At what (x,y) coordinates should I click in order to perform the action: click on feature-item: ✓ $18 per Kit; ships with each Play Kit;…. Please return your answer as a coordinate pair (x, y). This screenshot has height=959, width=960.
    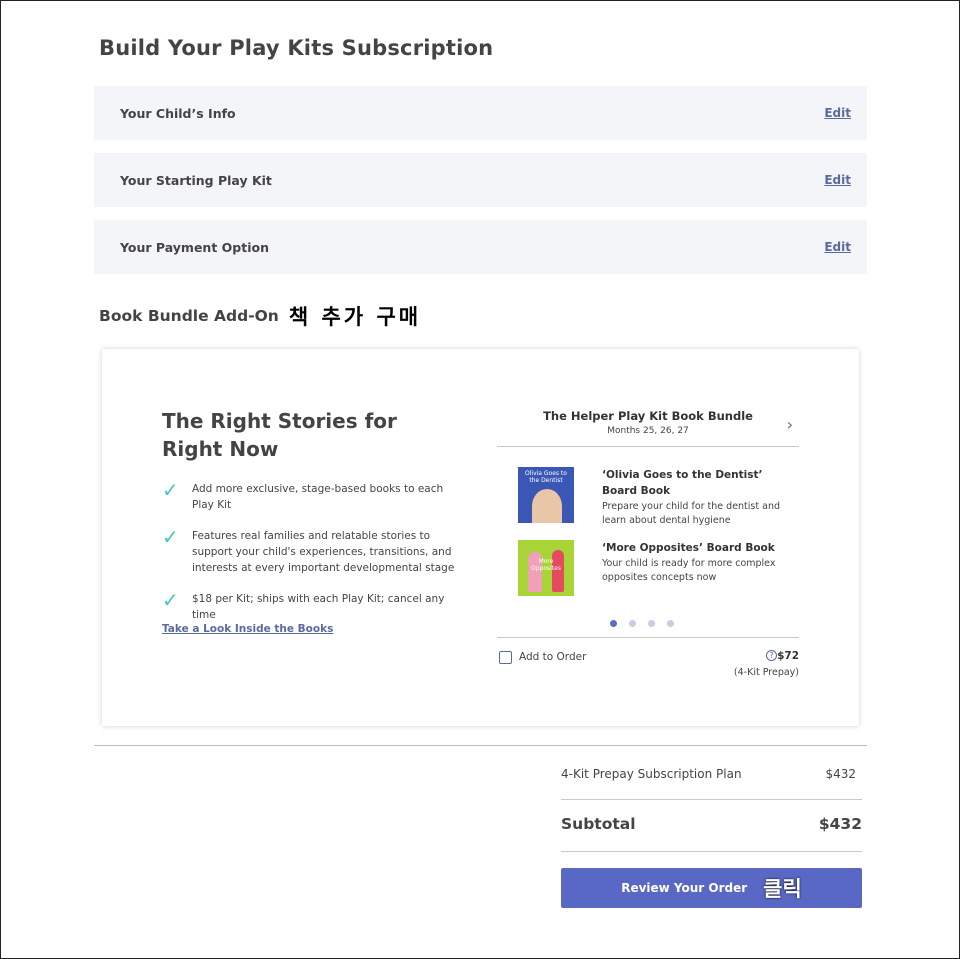
    Looking at the image, I should click on (314, 605).